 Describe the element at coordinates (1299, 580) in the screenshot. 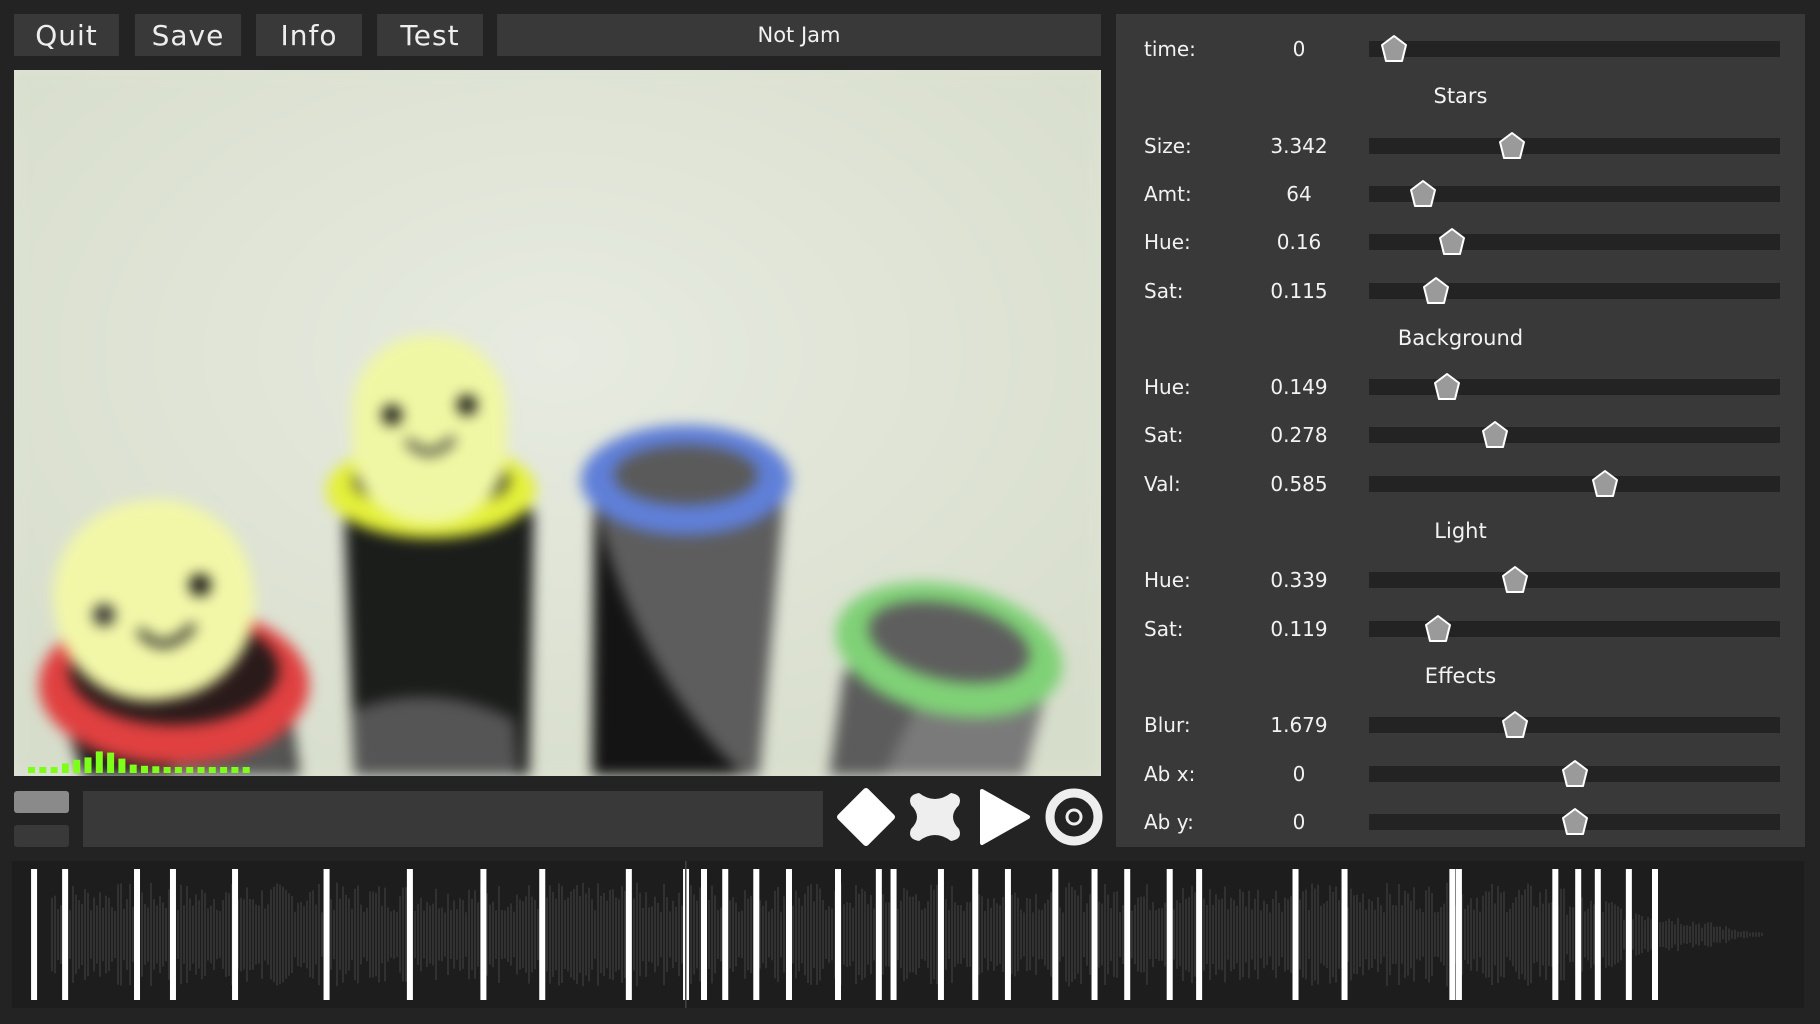

I see `slider-value: 0.339` at that location.